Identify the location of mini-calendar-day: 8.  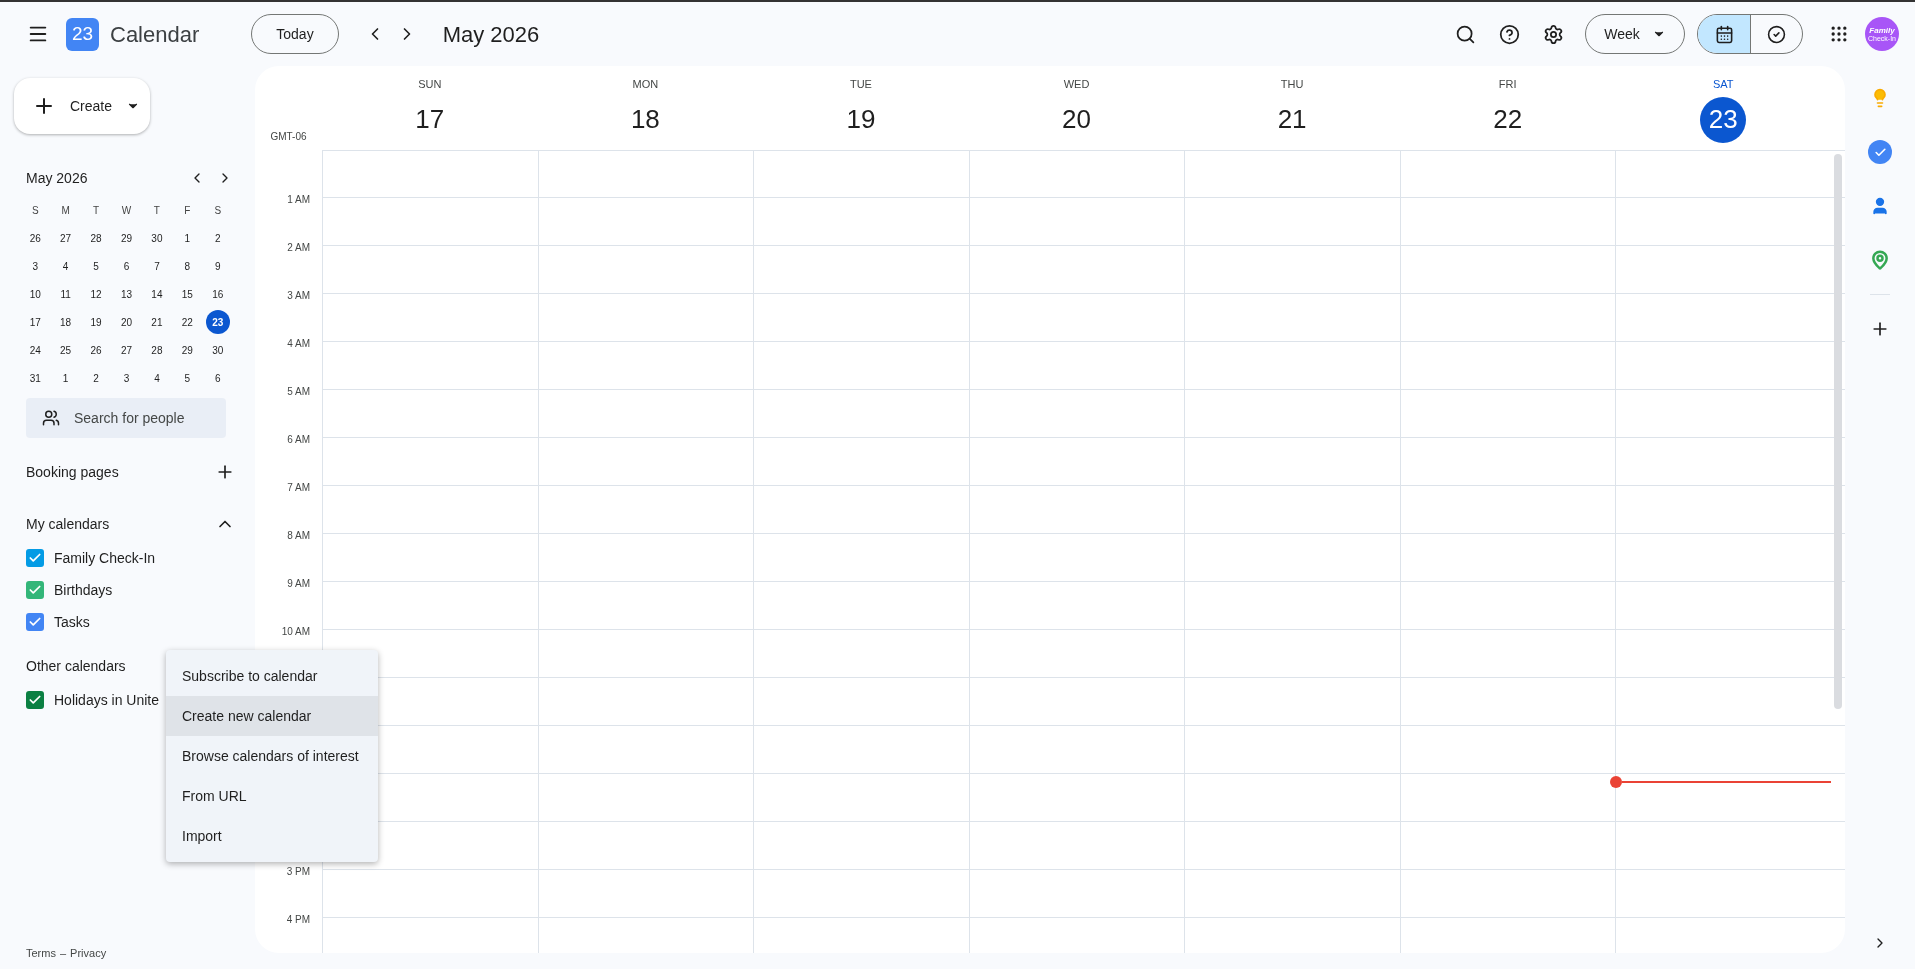
(187, 266).